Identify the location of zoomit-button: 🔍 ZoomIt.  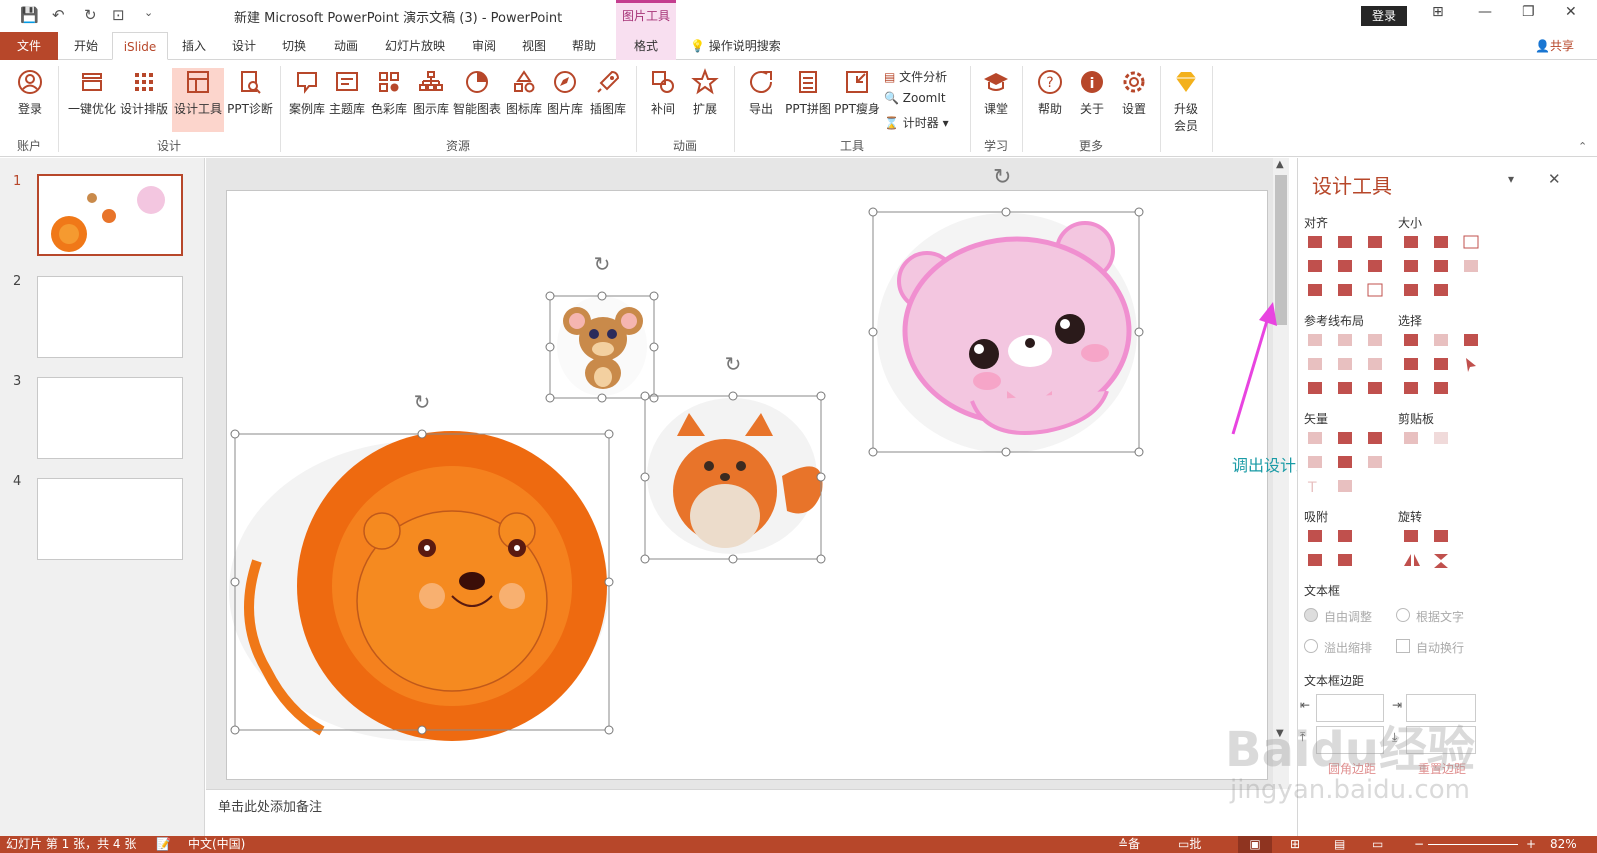
(915, 98).